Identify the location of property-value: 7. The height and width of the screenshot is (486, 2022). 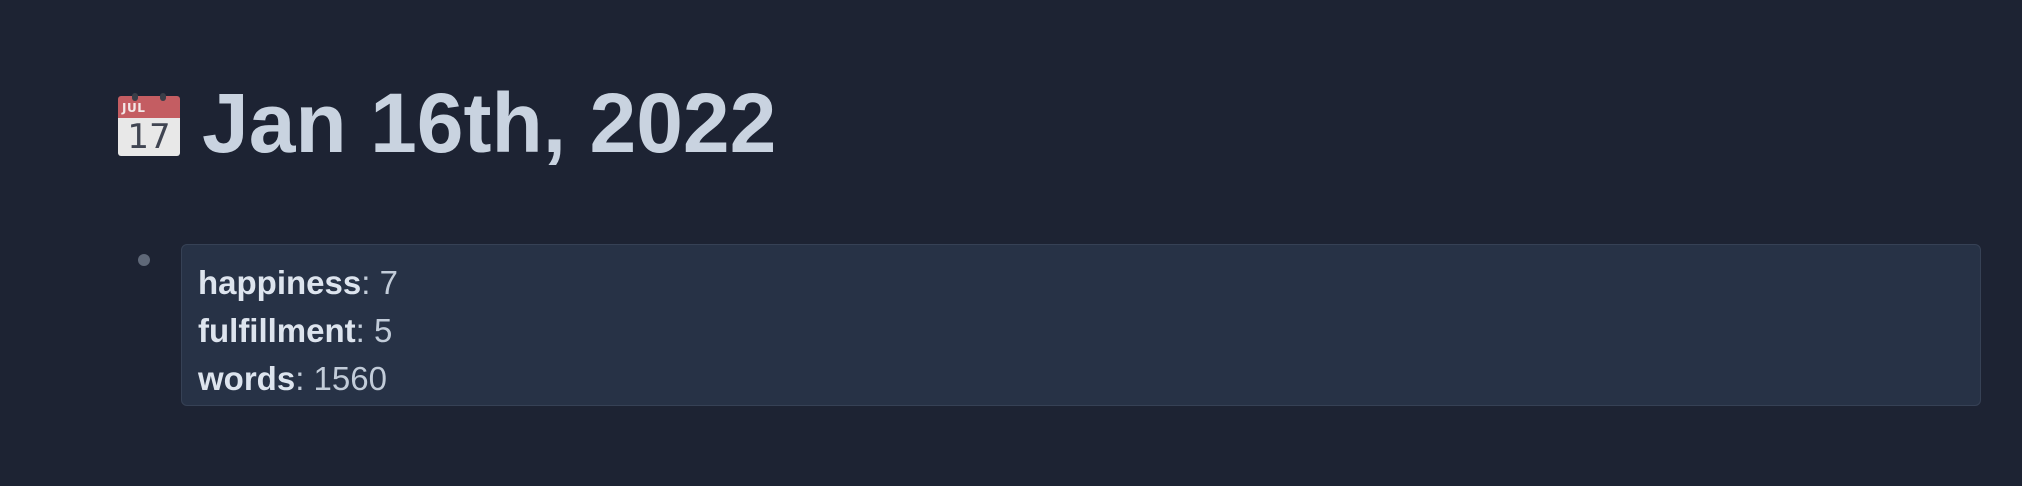
(389, 282).